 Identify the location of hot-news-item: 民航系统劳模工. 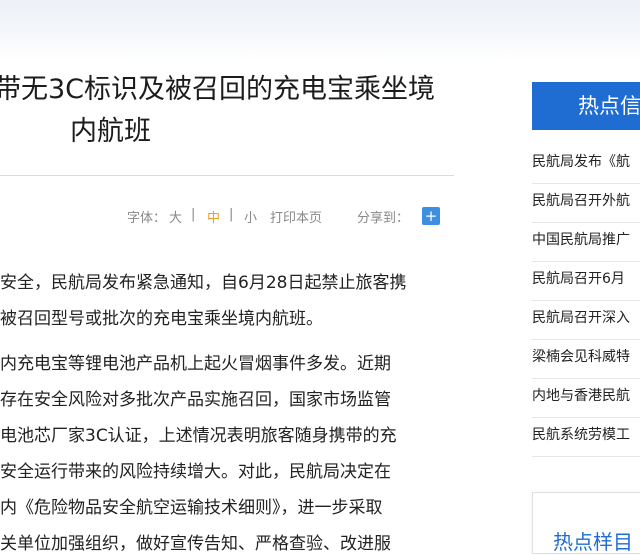
(586, 437).